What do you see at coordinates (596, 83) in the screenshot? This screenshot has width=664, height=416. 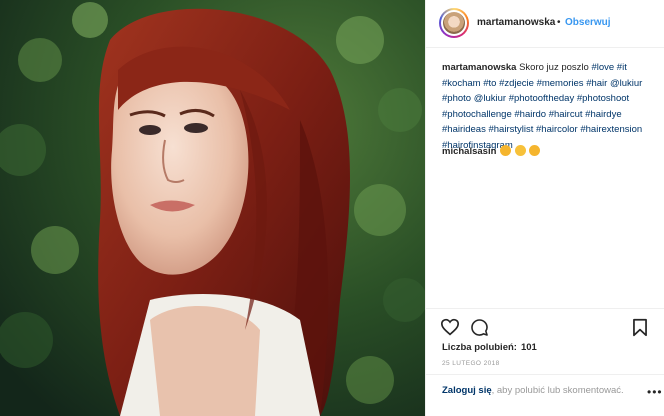 I see `hashtag: #hair` at bounding box center [596, 83].